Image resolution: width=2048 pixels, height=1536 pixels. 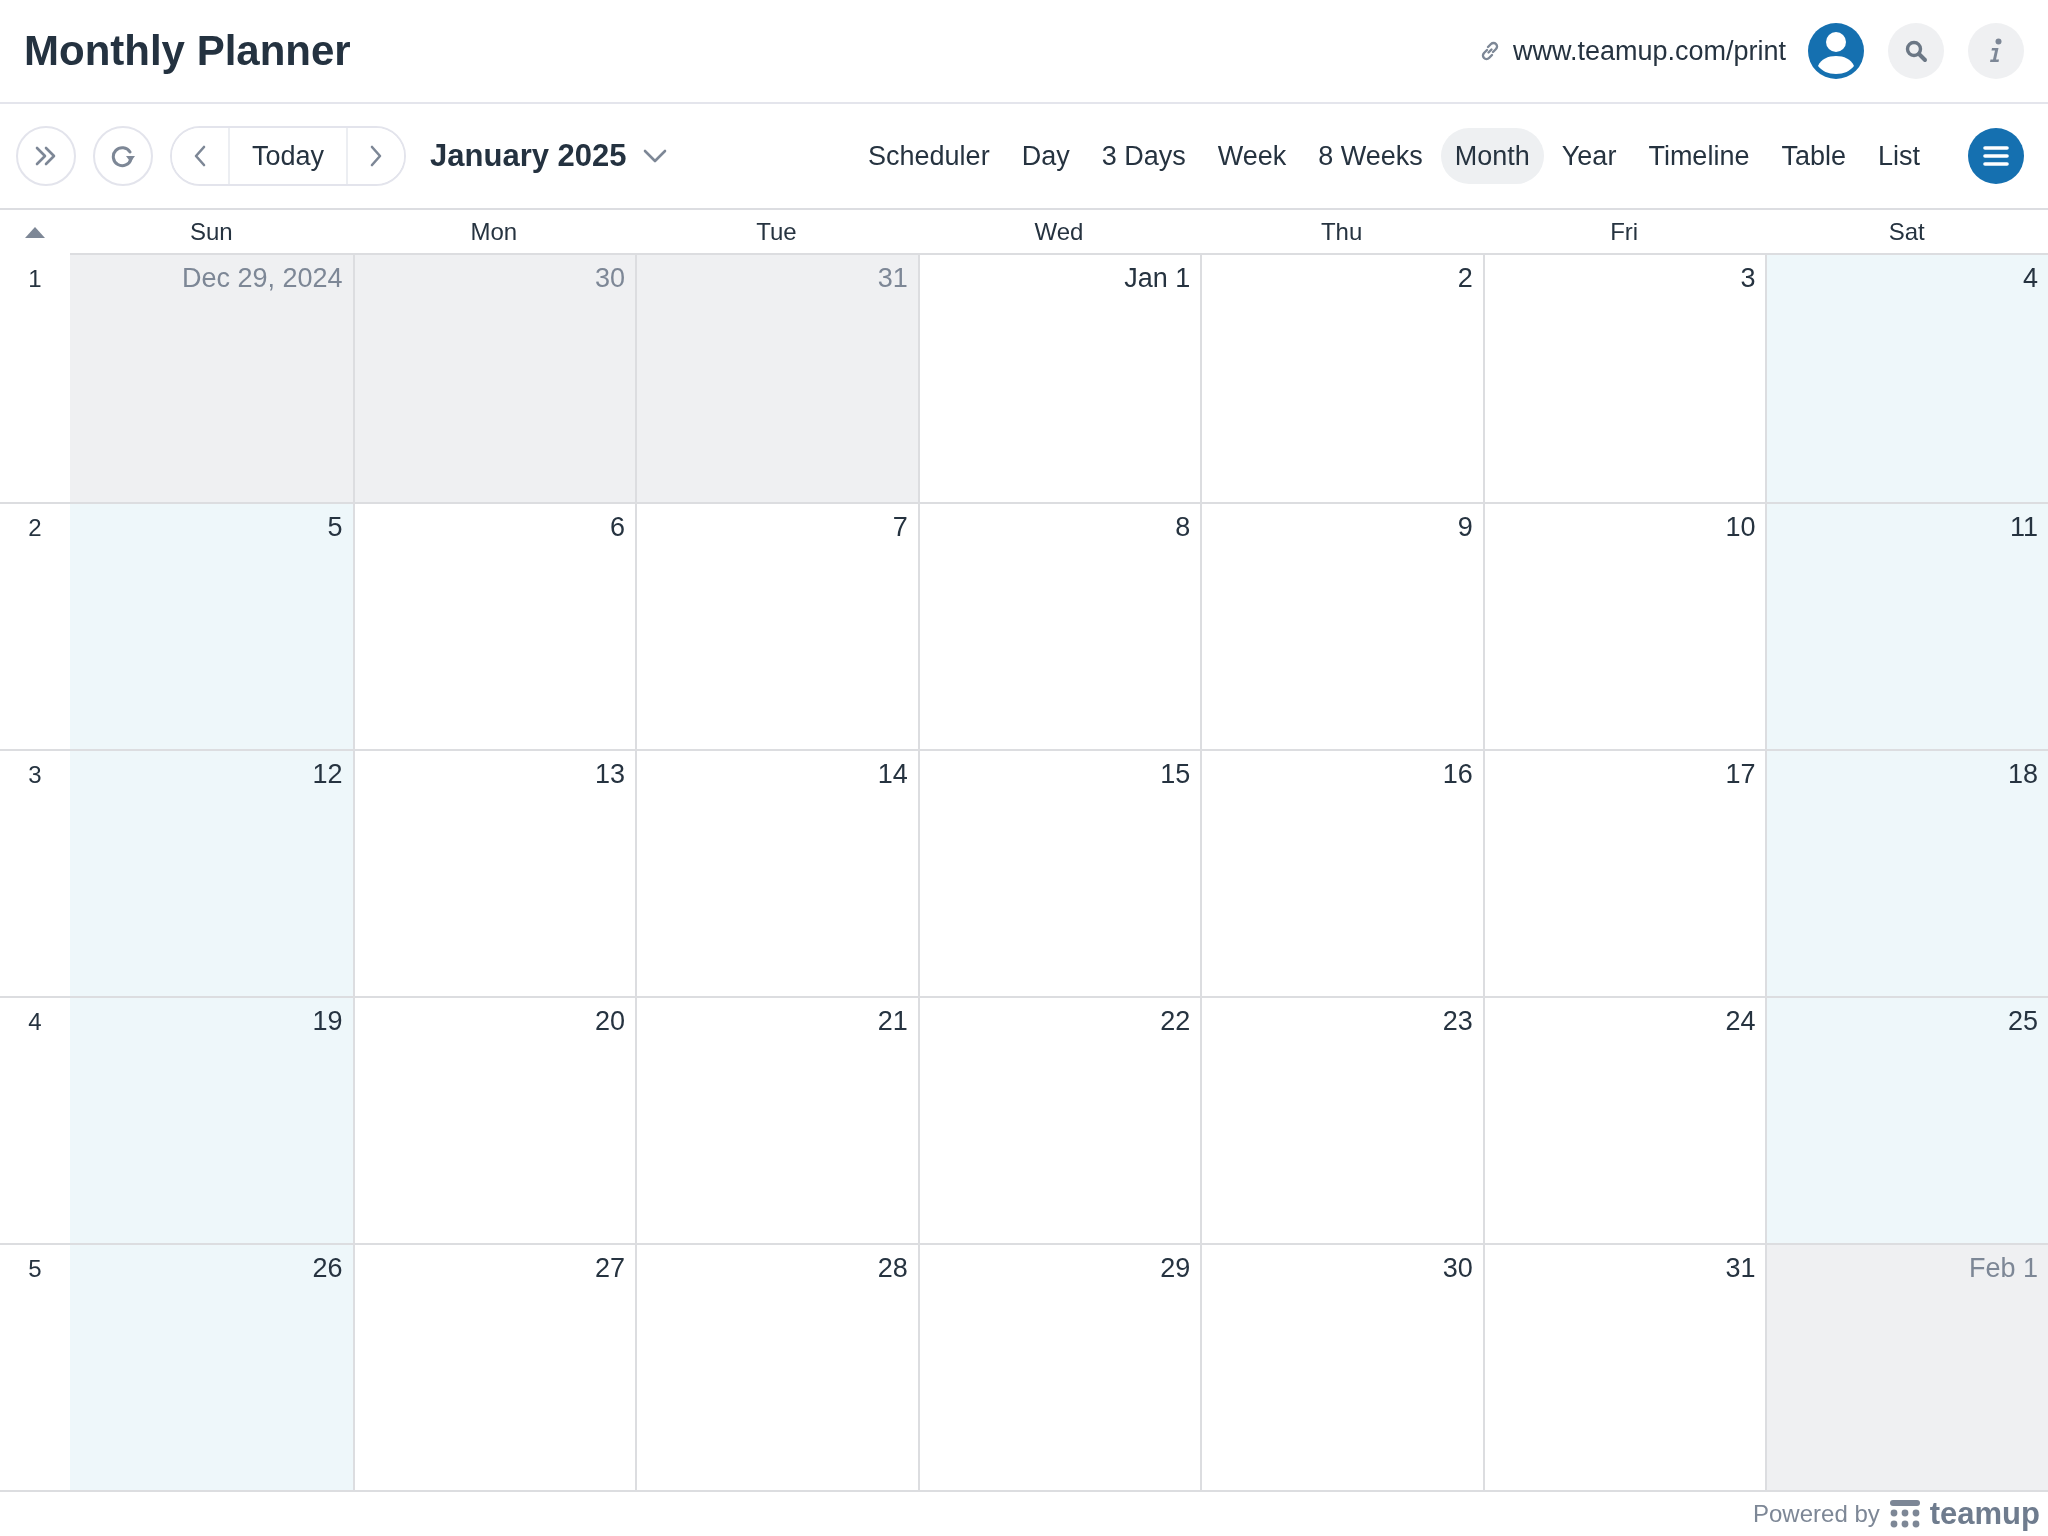 I want to click on sidebar-toggle-button, so click(x=46, y=156).